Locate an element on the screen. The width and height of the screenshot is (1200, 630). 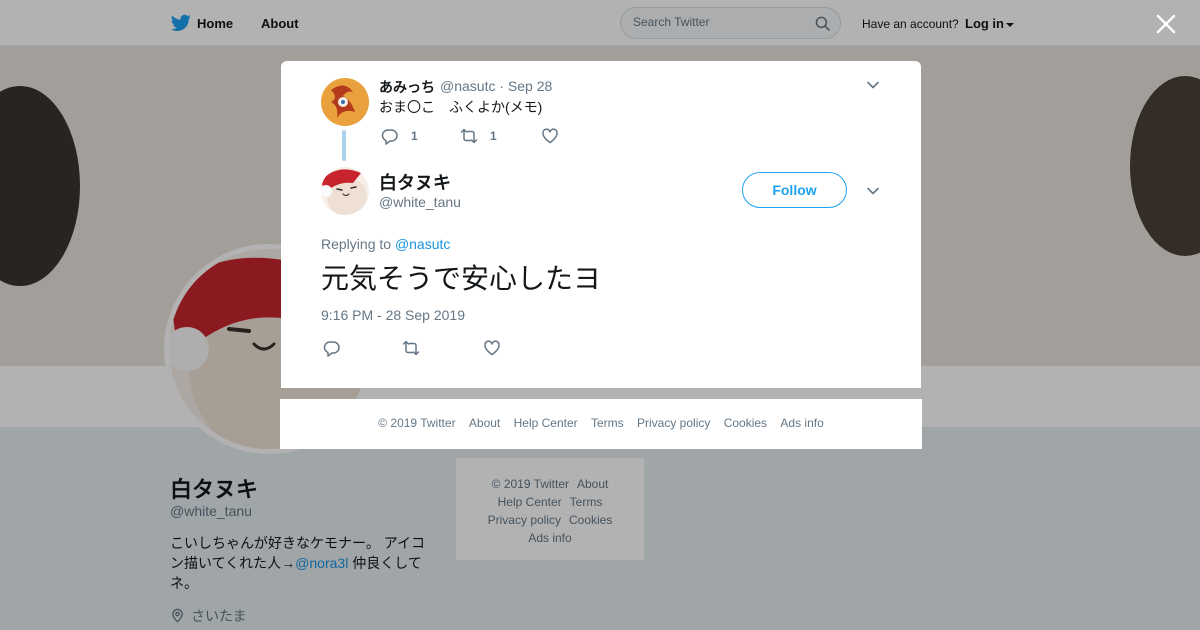
context-avatar-image is located at coordinates (345, 102).